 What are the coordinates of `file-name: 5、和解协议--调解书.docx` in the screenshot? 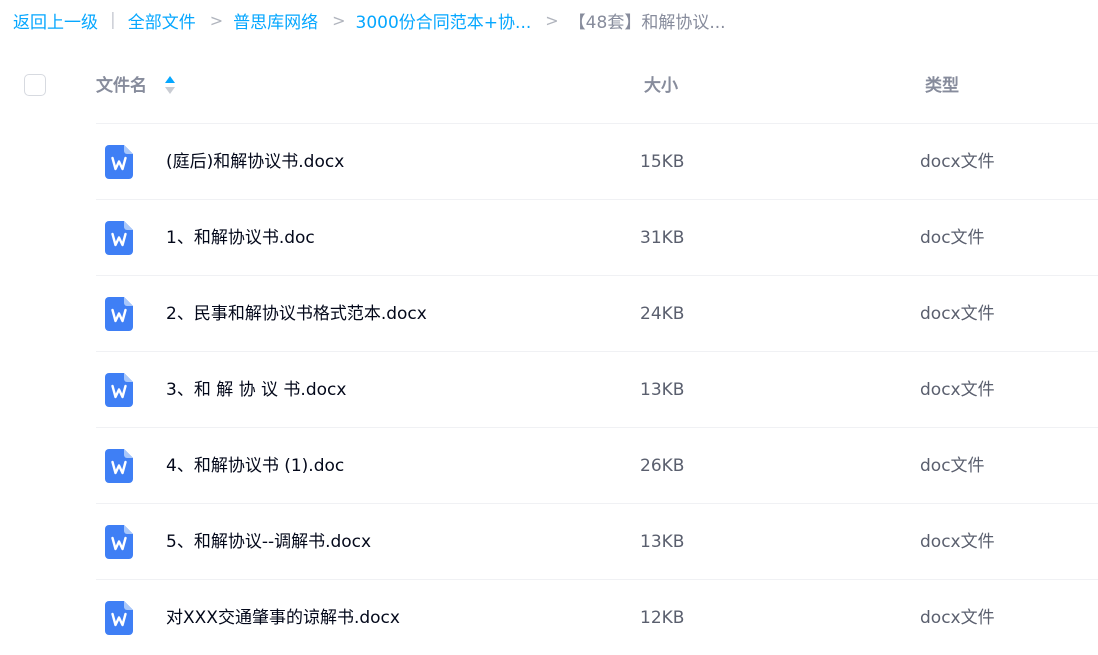 It's located at (268, 542).